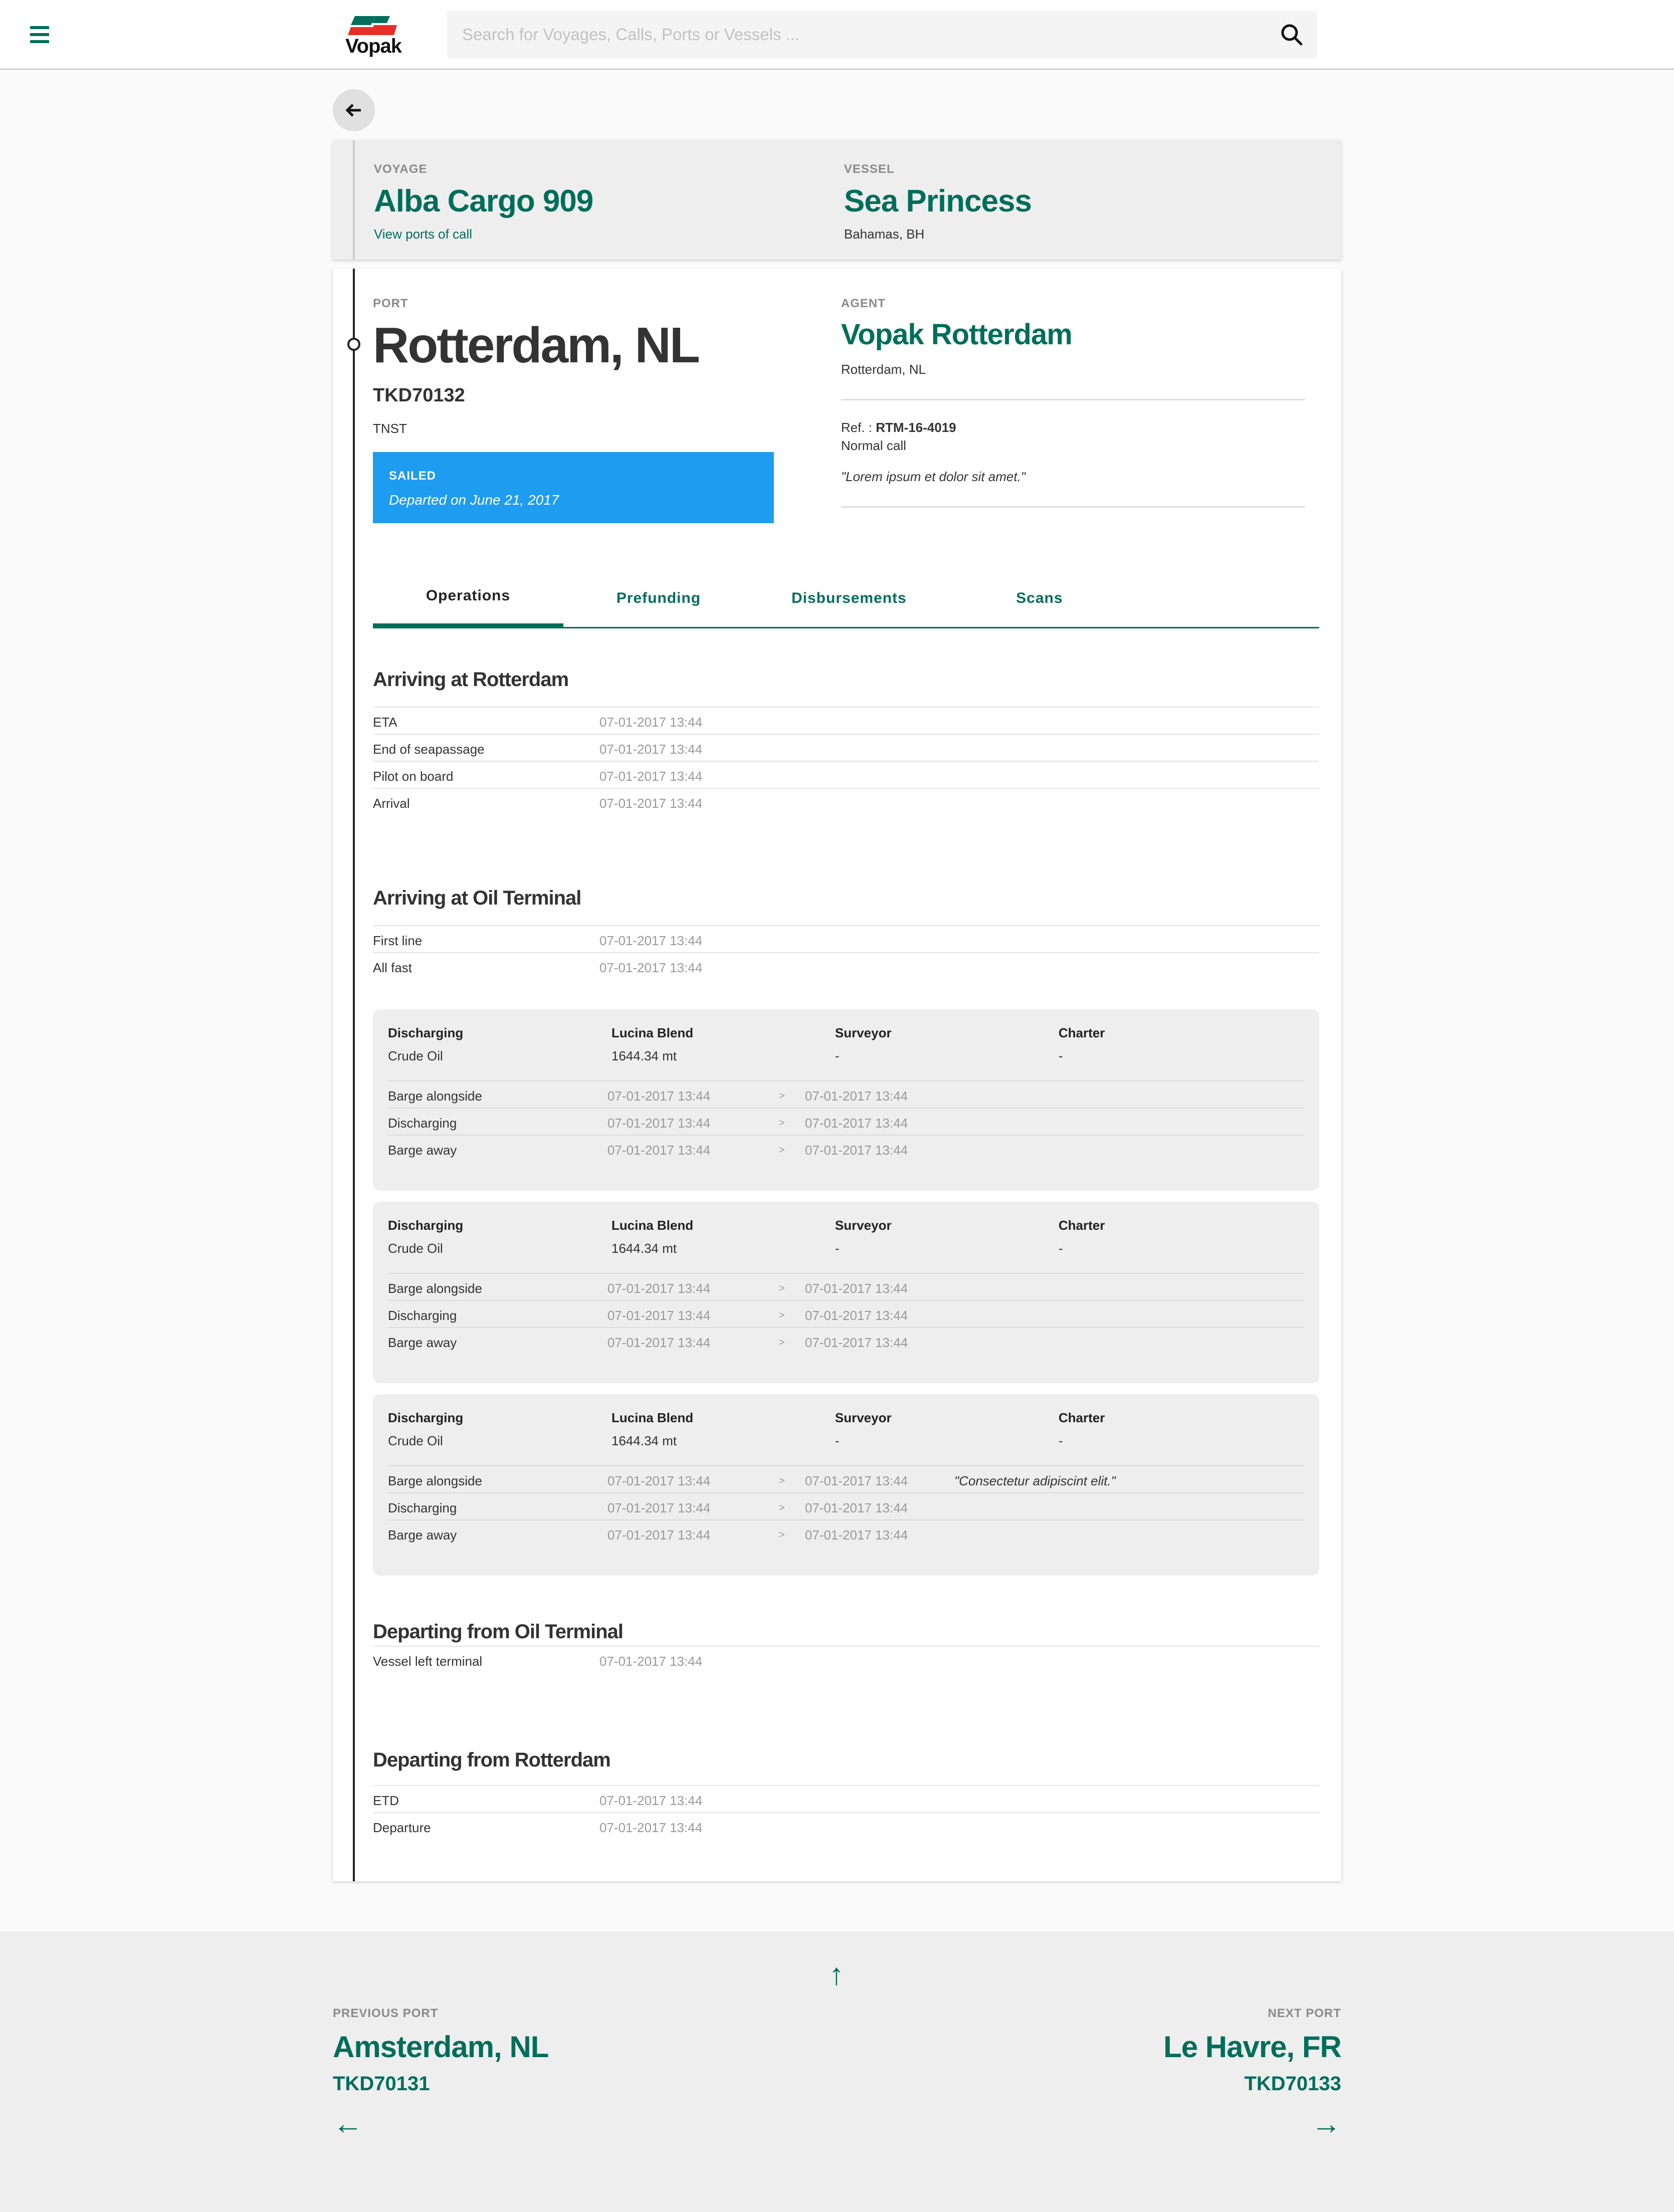  Describe the element at coordinates (1293, 2084) in the screenshot. I see `next-port-code: TKD70133` at that location.